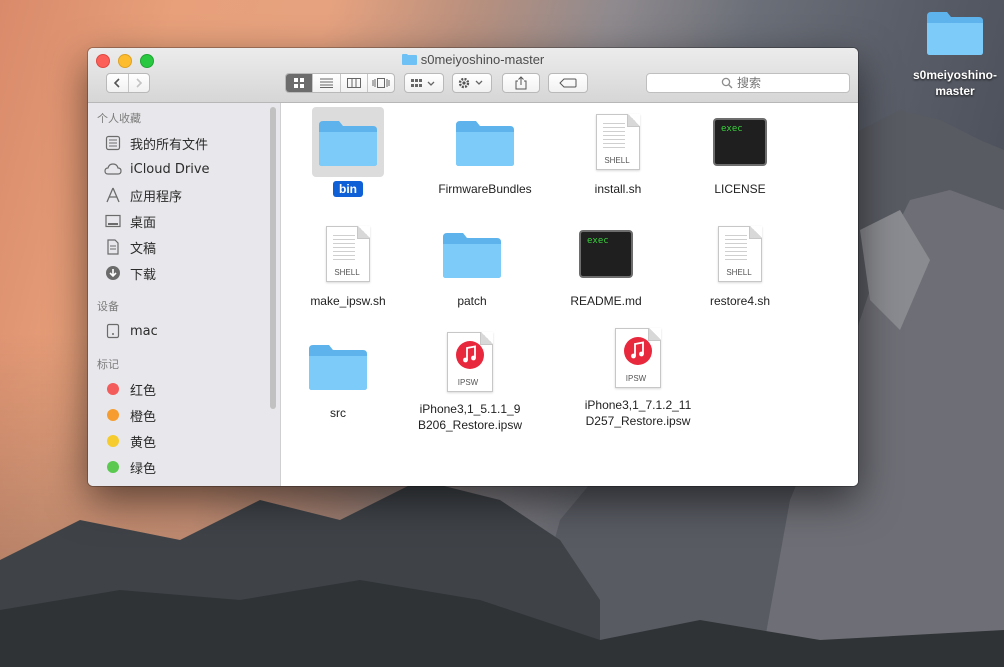 This screenshot has height=667, width=1004. Describe the element at coordinates (325, 83) in the screenshot. I see `list-view-button` at that location.